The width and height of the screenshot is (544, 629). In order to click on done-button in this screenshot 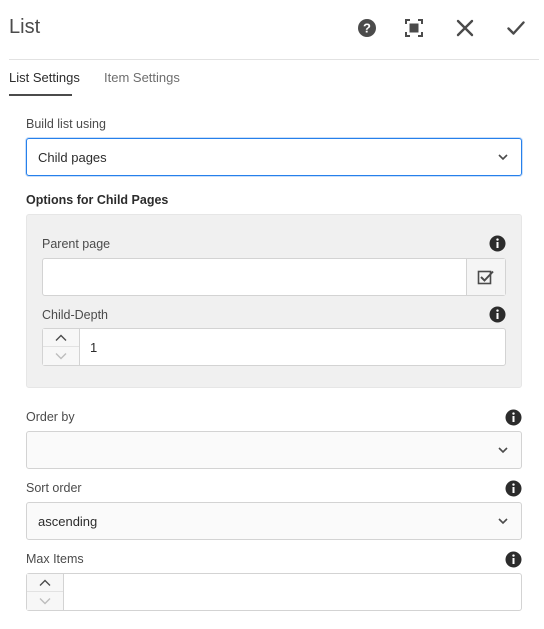, I will do `click(516, 28)`.